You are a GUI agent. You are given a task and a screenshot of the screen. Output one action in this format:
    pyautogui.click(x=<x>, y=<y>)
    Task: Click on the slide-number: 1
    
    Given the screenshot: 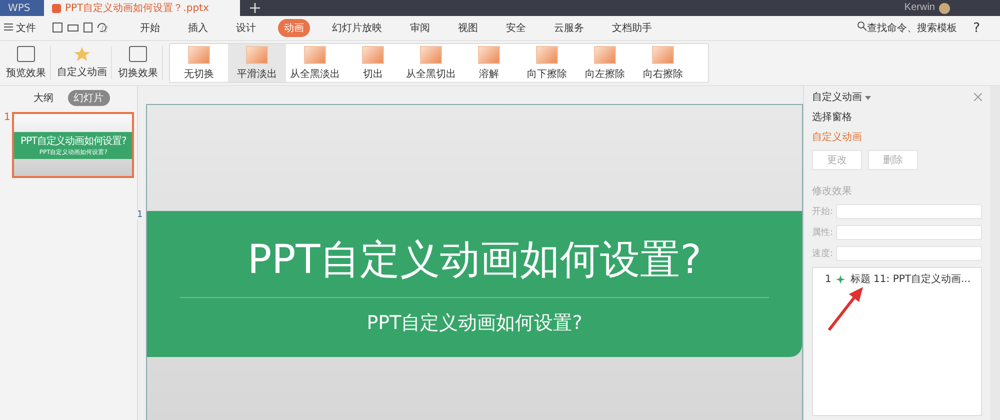 What is the action you would take?
    pyautogui.click(x=7, y=118)
    